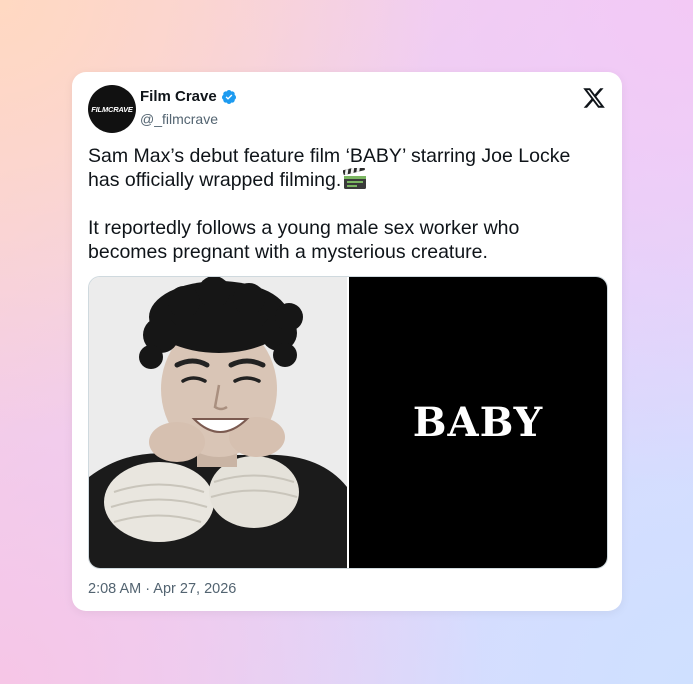 The height and width of the screenshot is (684, 693). What do you see at coordinates (179, 119) in the screenshot?
I see `author-handle: @_filmcrave` at bounding box center [179, 119].